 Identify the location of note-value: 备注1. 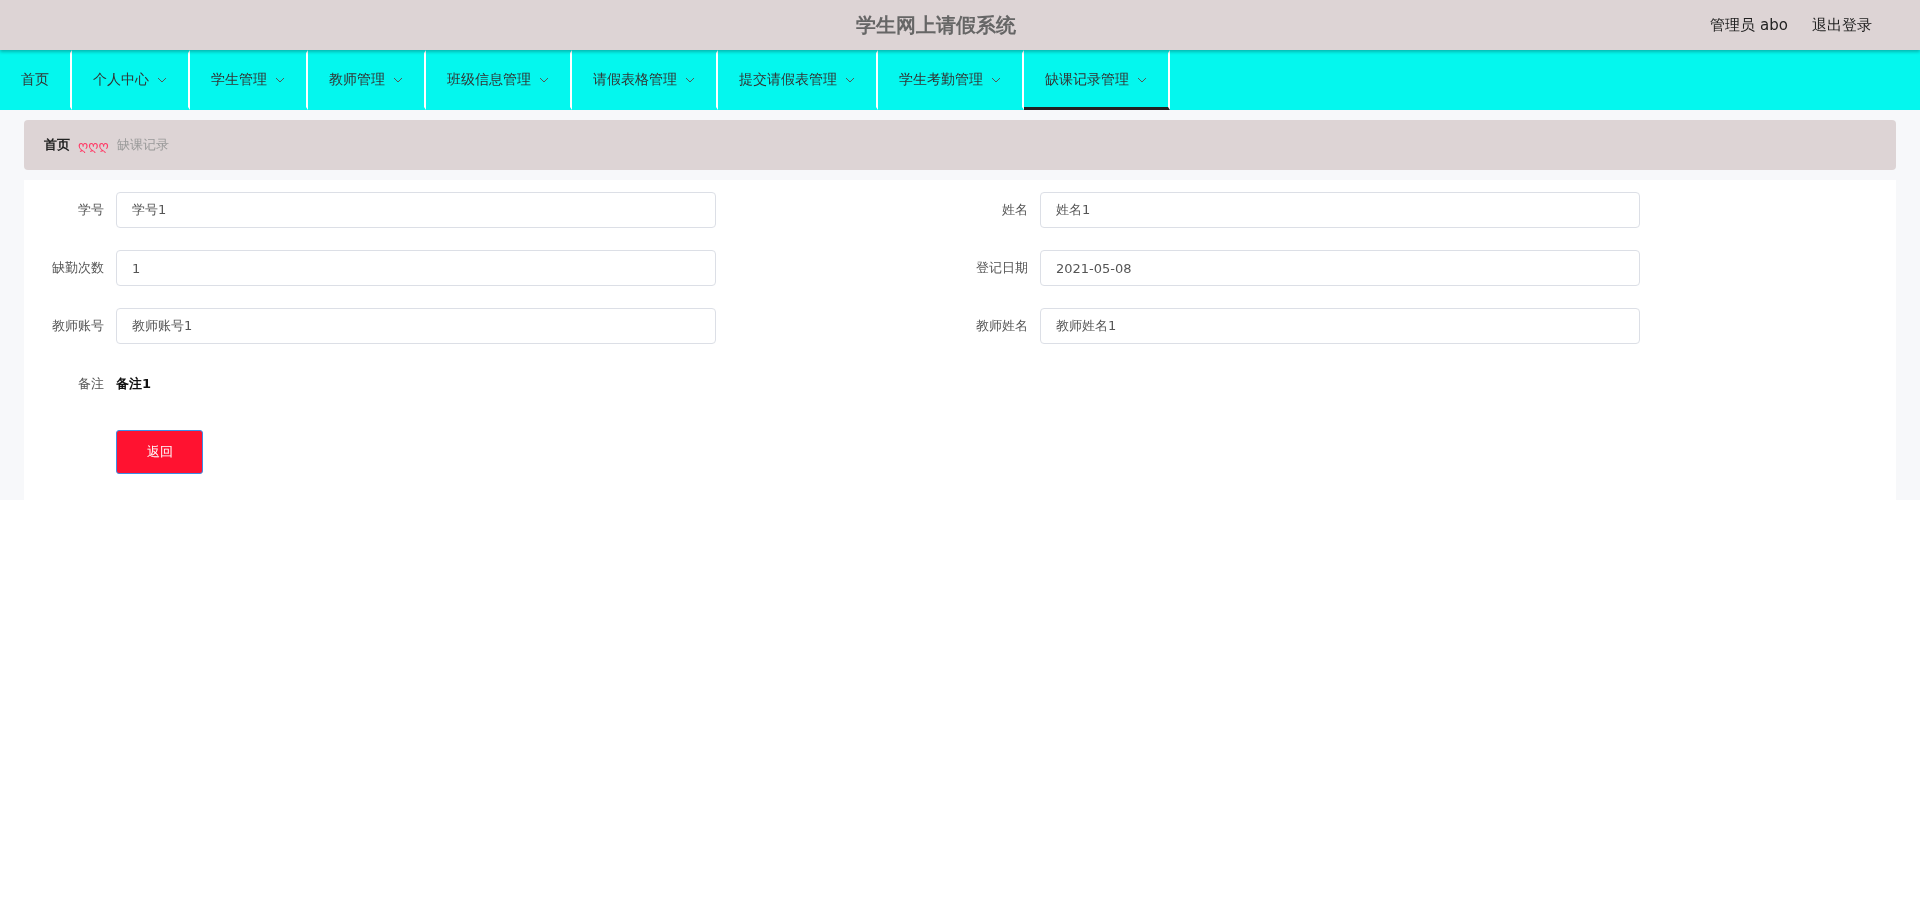
(134, 384).